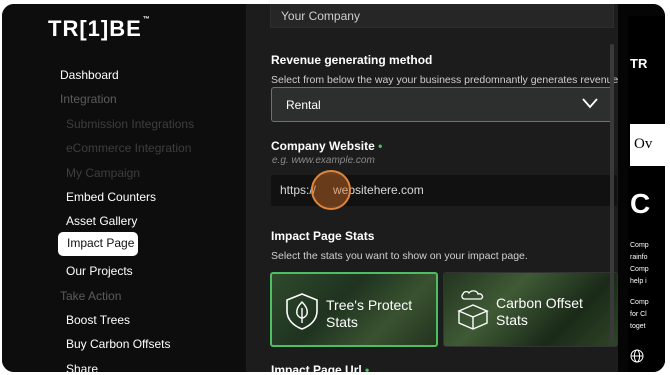 This screenshot has width=670, height=375. Describe the element at coordinates (128, 148) in the screenshot. I see `sidebar-item-ecommerce-integration: eCommerce Integration` at that location.